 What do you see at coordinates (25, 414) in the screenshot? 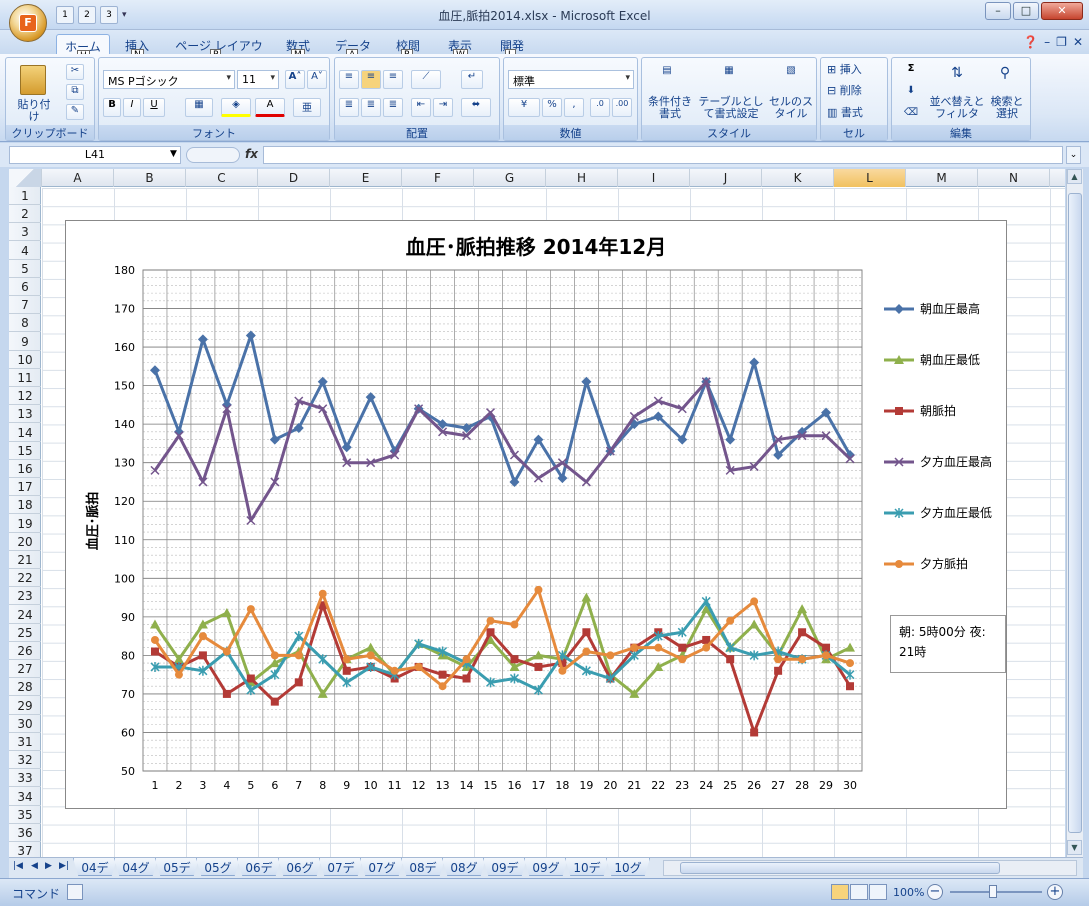
I see `row-header-13: 13` at bounding box center [25, 414].